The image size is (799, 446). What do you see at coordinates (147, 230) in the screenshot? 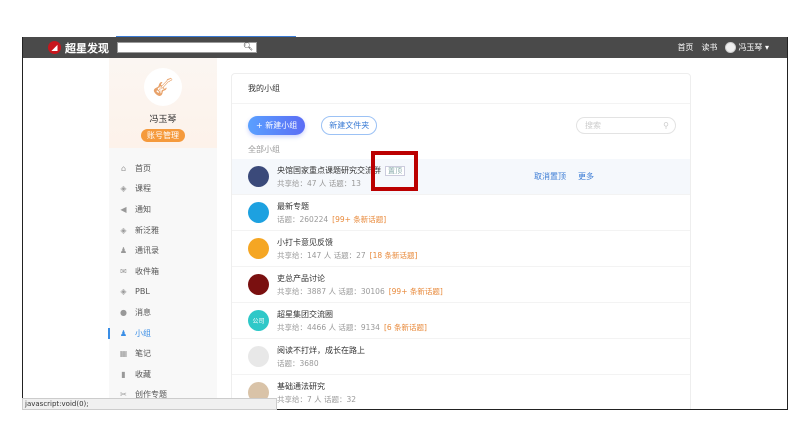
I see `sidebar-item-label: 新泛雅` at bounding box center [147, 230].